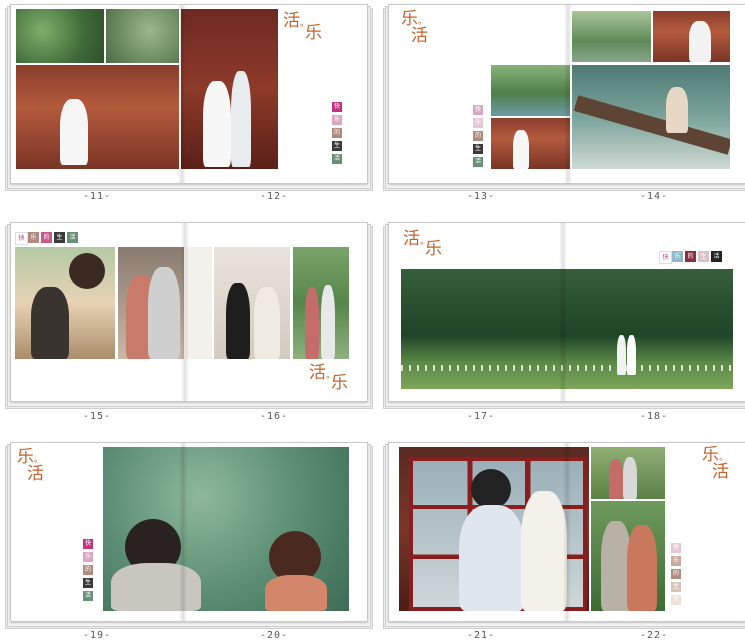 This screenshot has height=641, width=745. Describe the element at coordinates (530, 143) in the screenshot. I see `photo-couple-kneel` at that location.